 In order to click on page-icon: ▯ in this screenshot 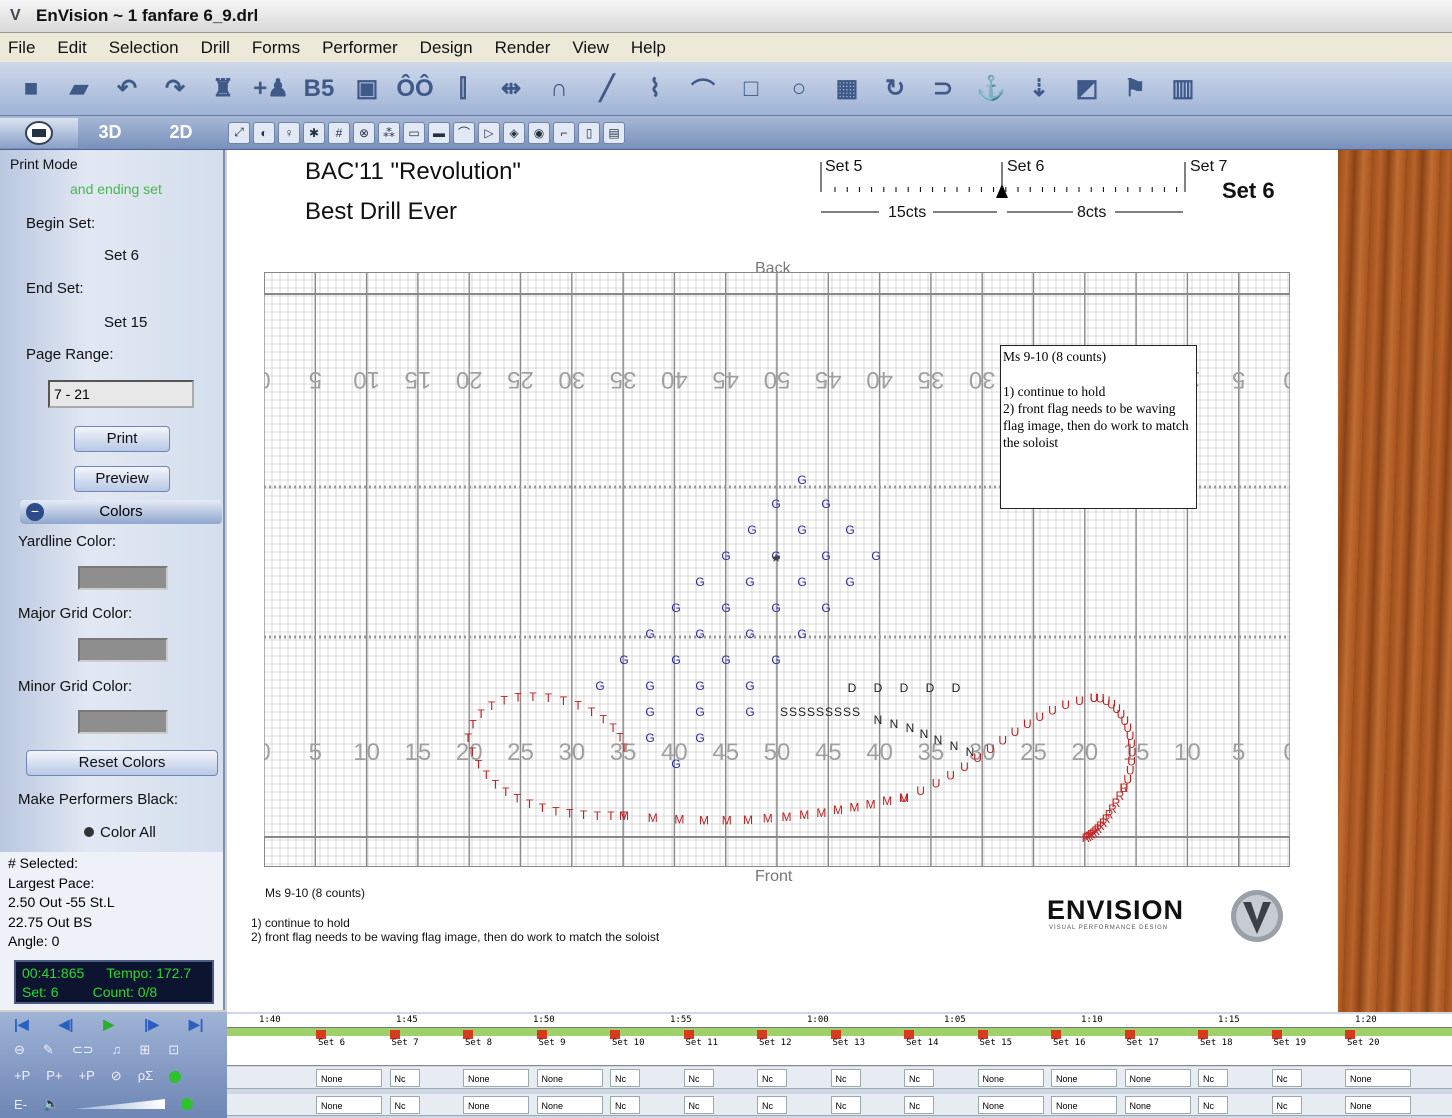, I will do `click(589, 132)`.